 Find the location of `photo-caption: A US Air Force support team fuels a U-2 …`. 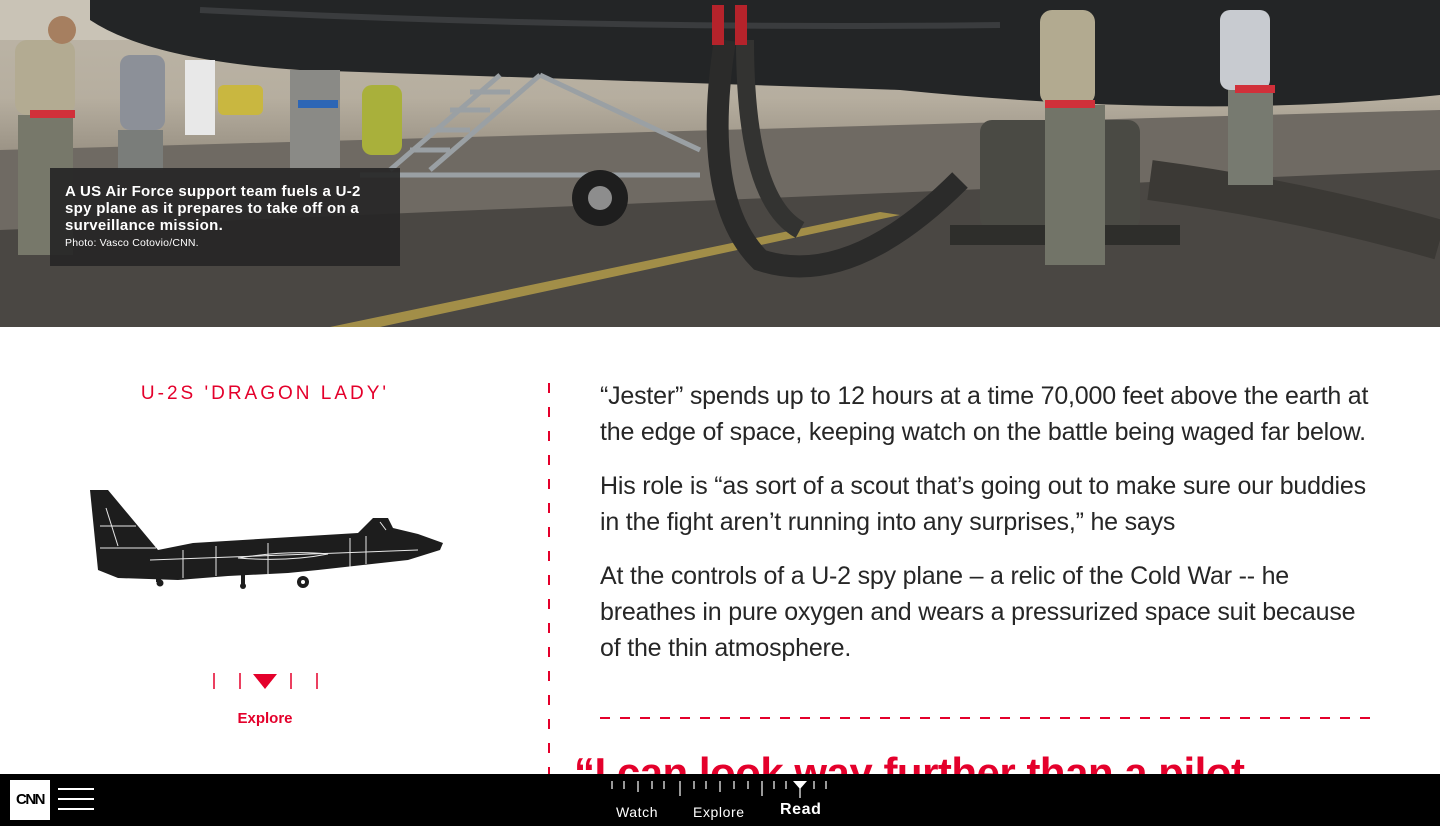

photo-caption: A US Air Force support team fuels a U-2 … is located at coordinates (225, 217).